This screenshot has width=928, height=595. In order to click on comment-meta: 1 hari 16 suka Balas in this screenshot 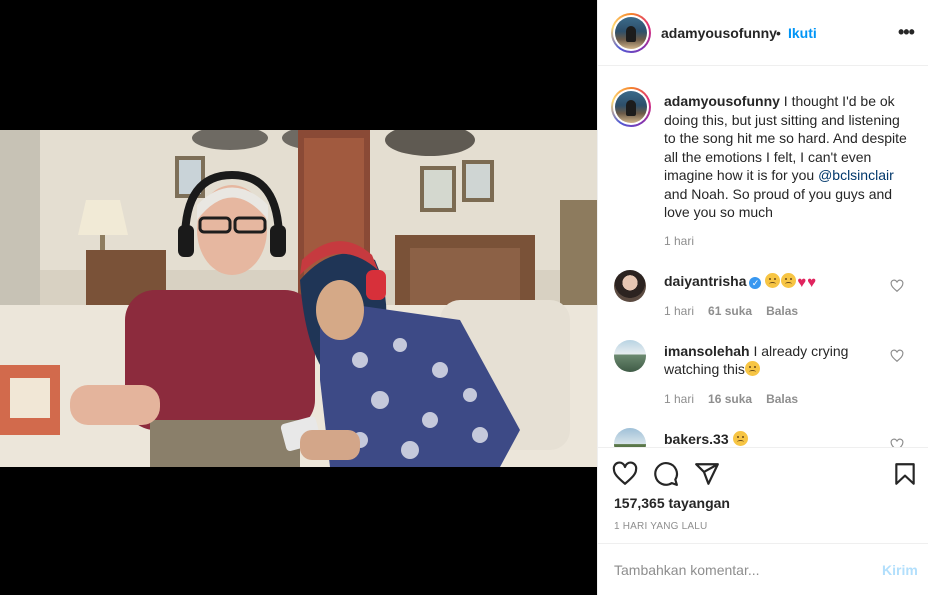, I will do `click(738, 399)`.